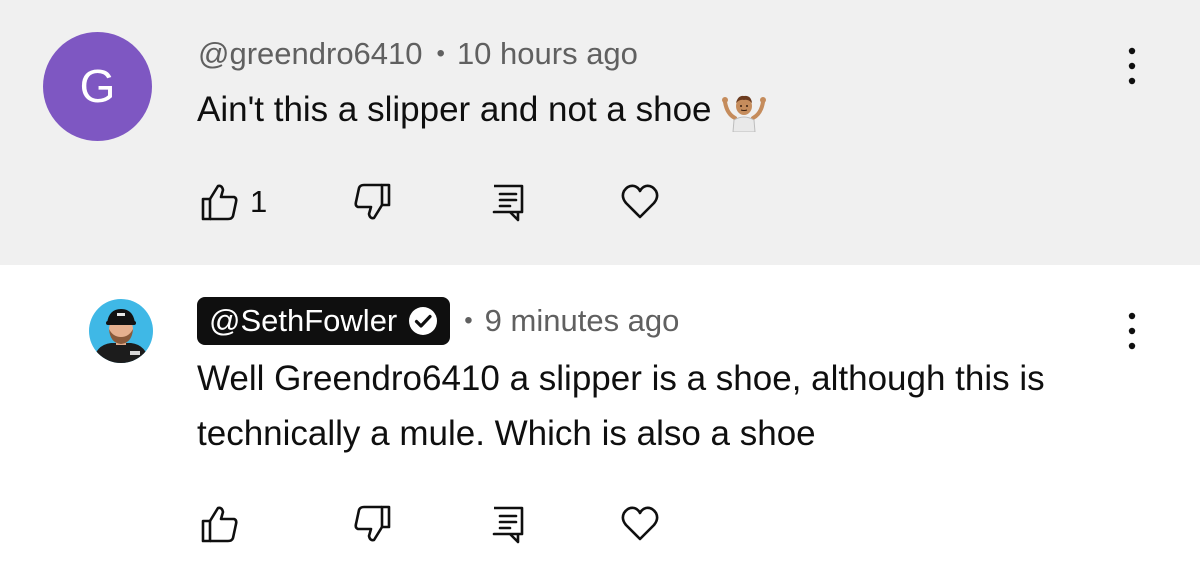 The height and width of the screenshot is (562, 1200). Describe the element at coordinates (547, 54) in the screenshot. I see `comment-timestamp: 10 hours ago` at that location.